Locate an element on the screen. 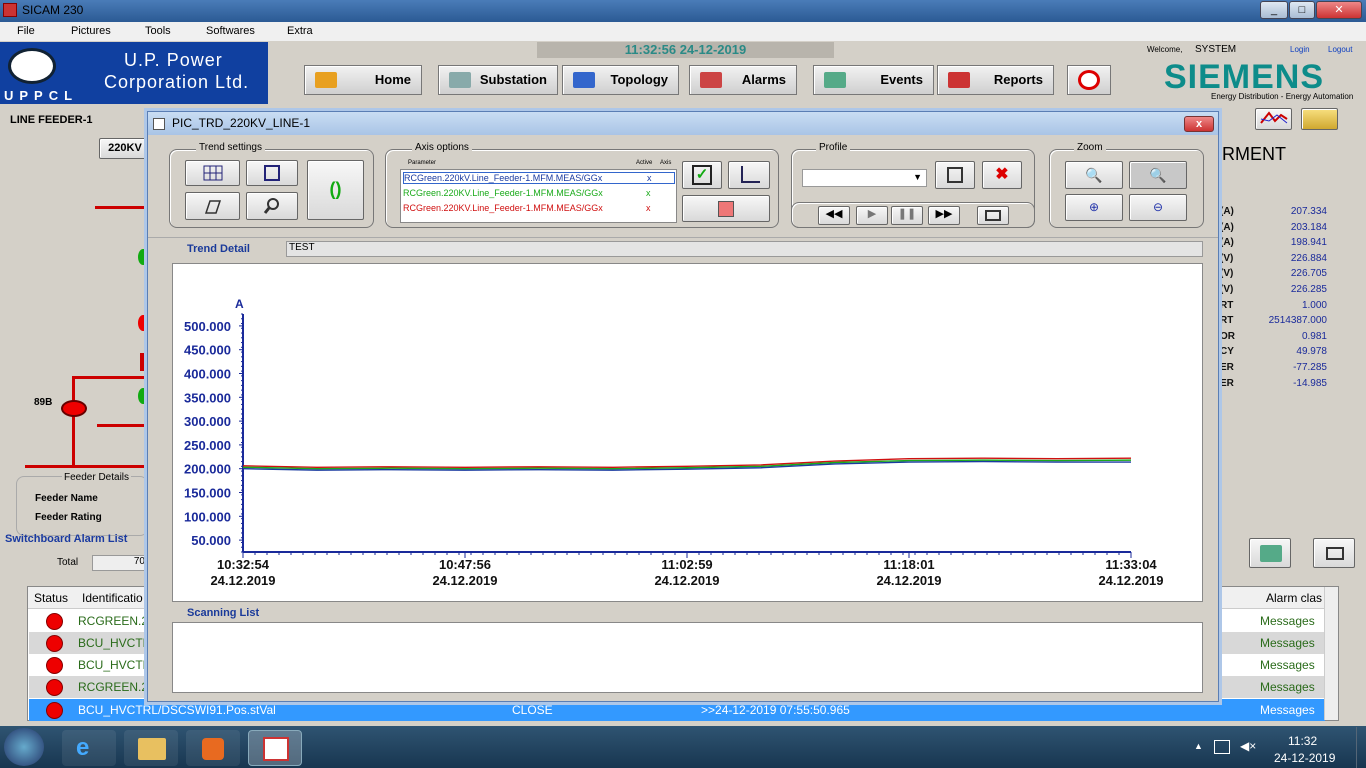 This screenshot has width=1366, height=768. scanning-list is located at coordinates (687, 657).